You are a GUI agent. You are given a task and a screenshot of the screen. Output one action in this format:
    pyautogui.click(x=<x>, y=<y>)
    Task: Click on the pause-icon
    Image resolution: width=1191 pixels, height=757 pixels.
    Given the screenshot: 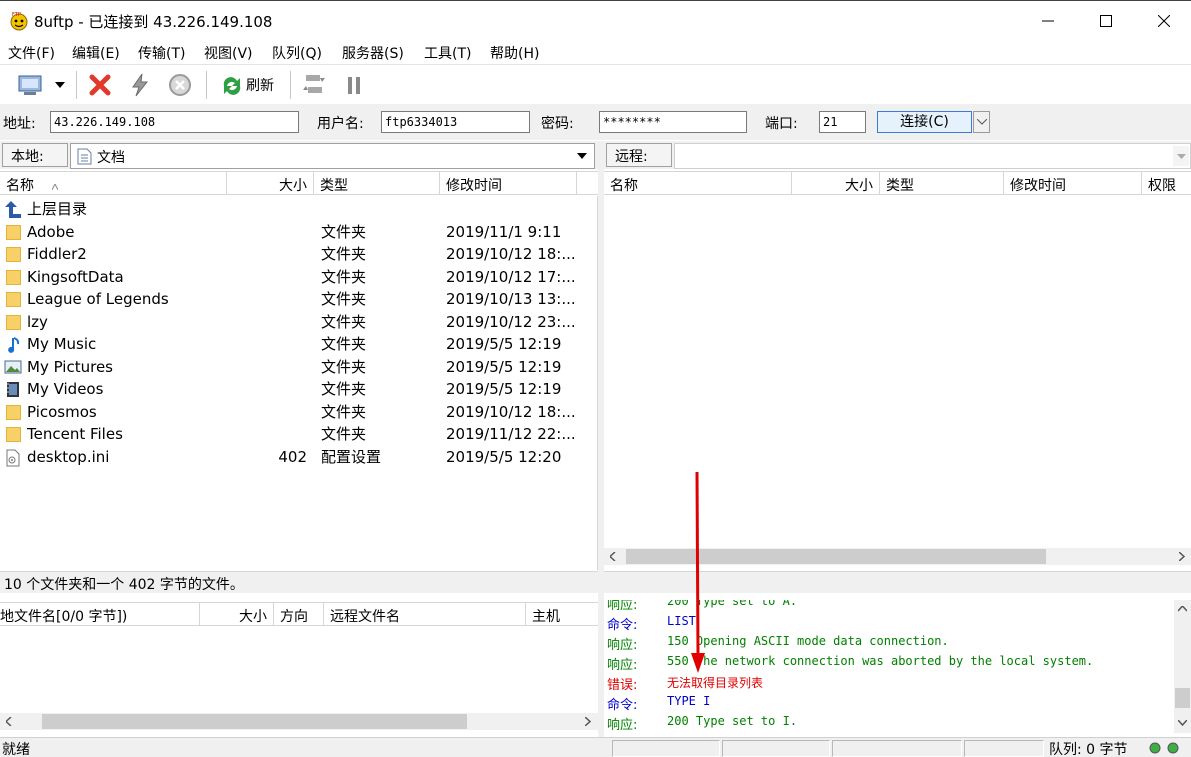 What is the action you would take?
    pyautogui.click(x=354, y=85)
    